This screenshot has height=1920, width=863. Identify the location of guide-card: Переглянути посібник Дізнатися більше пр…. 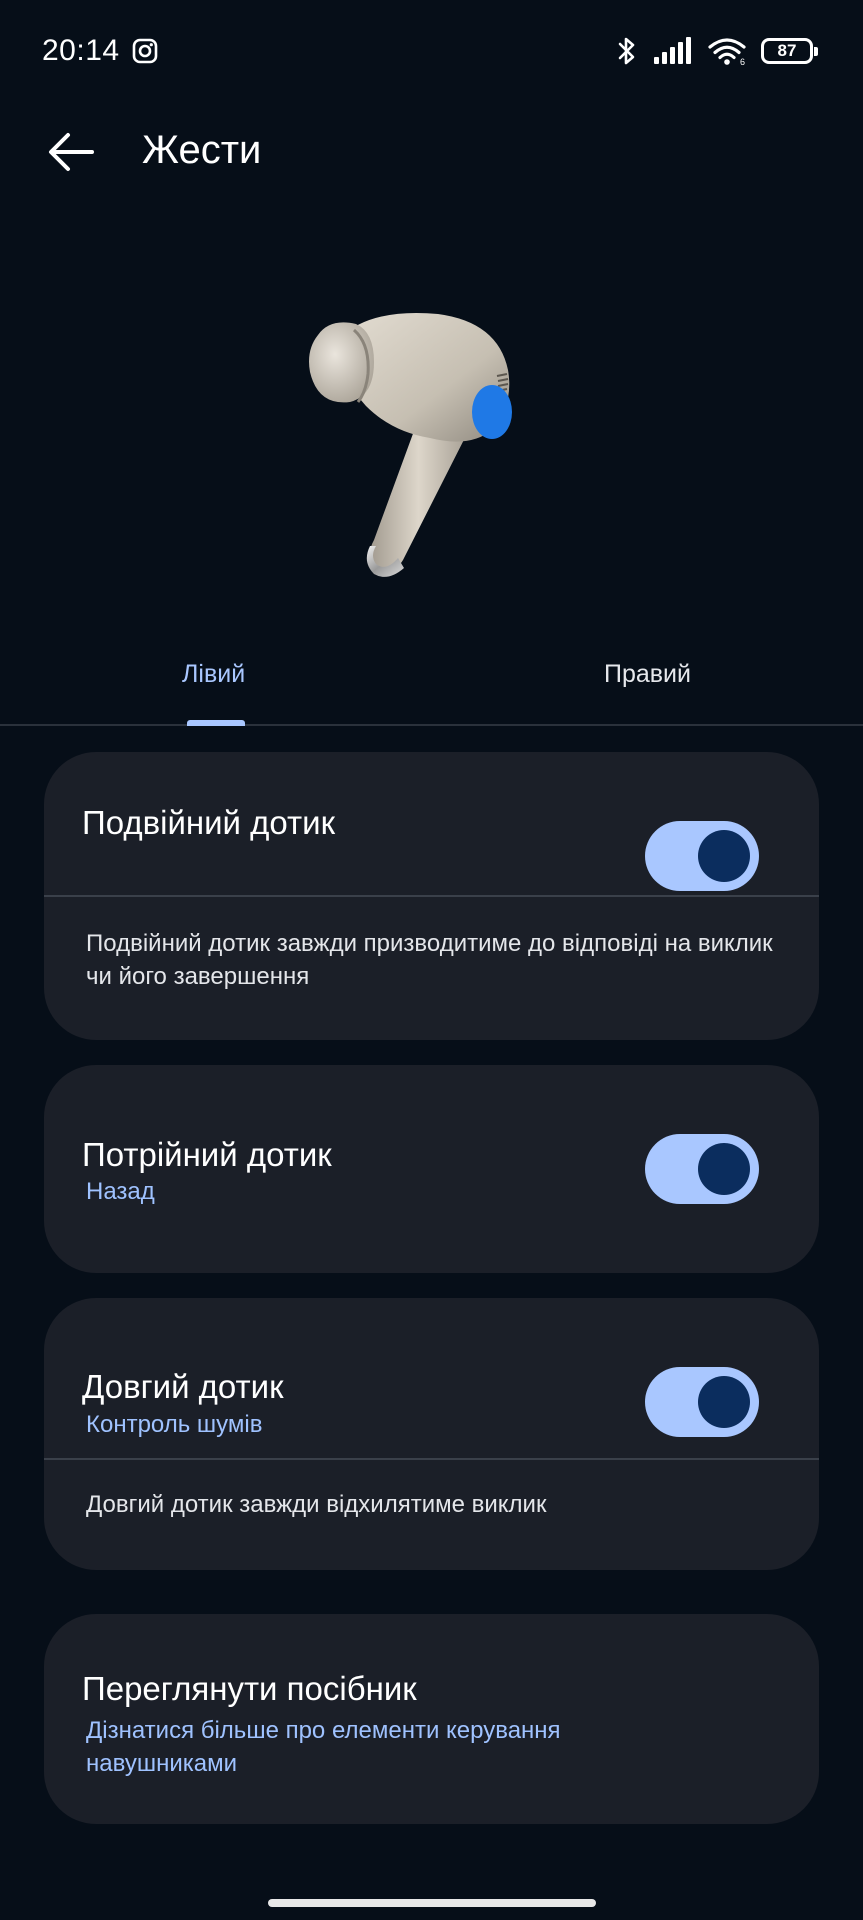
(431, 1719).